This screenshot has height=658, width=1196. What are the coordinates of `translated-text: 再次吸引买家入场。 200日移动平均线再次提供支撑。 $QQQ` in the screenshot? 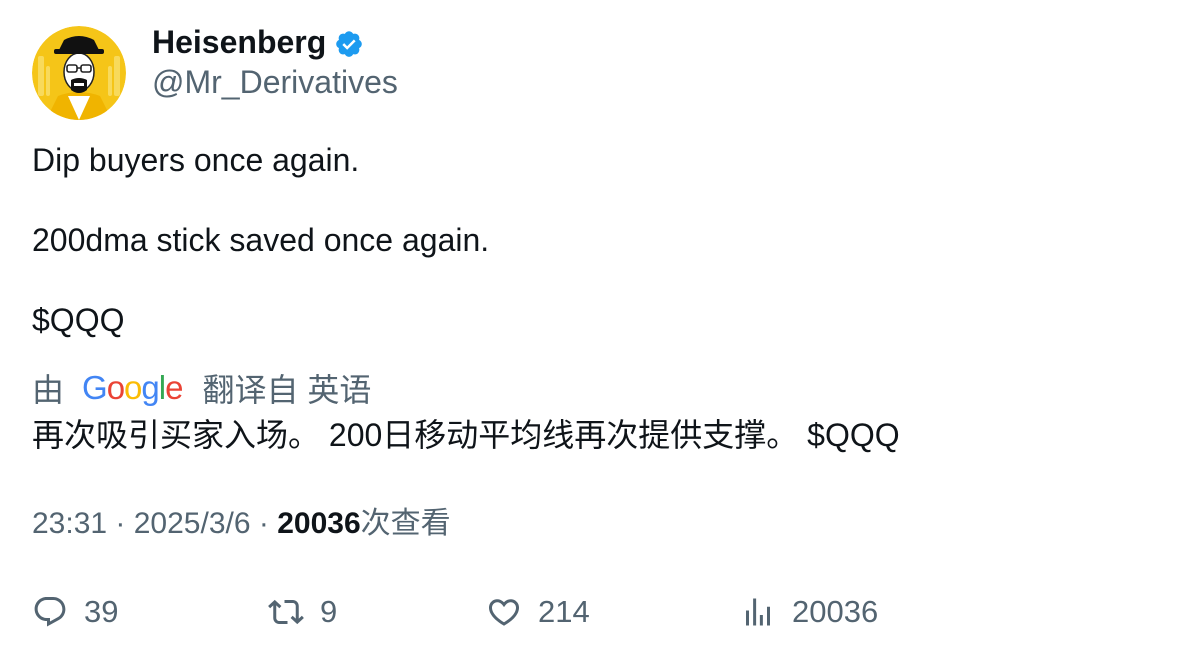 It's located at (466, 435).